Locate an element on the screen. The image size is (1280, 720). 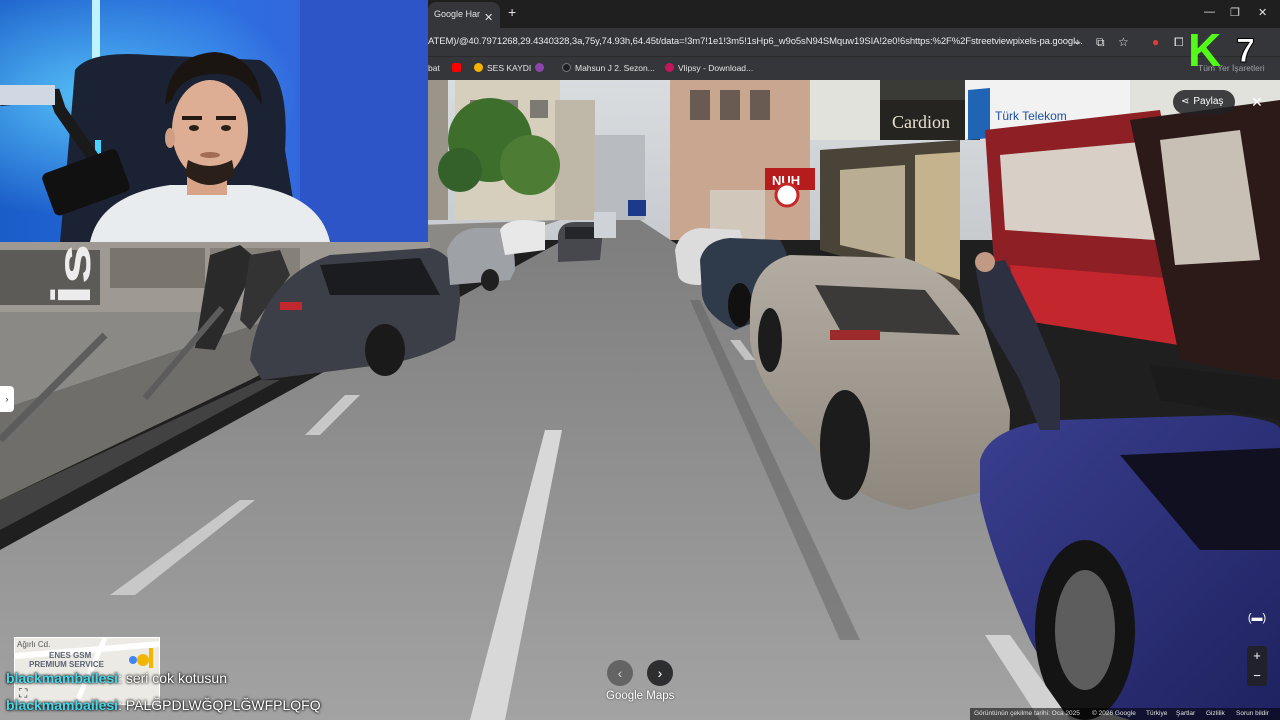
maximize-button: ❐ is located at coordinates (1235, 12).